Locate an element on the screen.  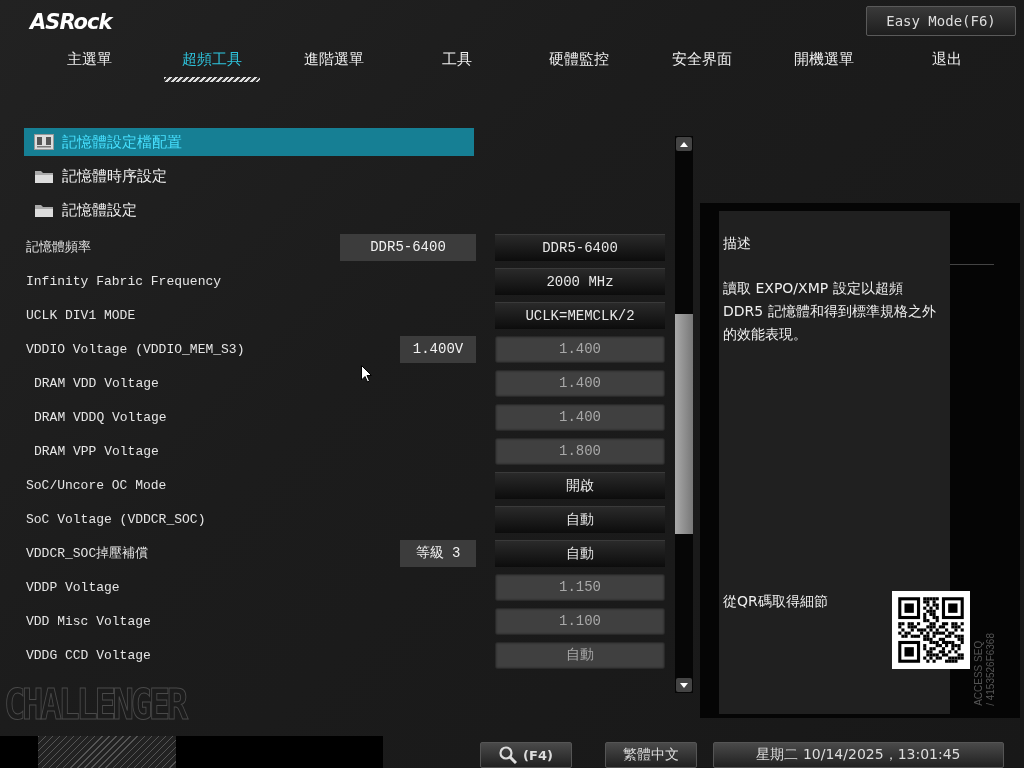
current-value: 等級 3 is located at coordinates (438, 553).